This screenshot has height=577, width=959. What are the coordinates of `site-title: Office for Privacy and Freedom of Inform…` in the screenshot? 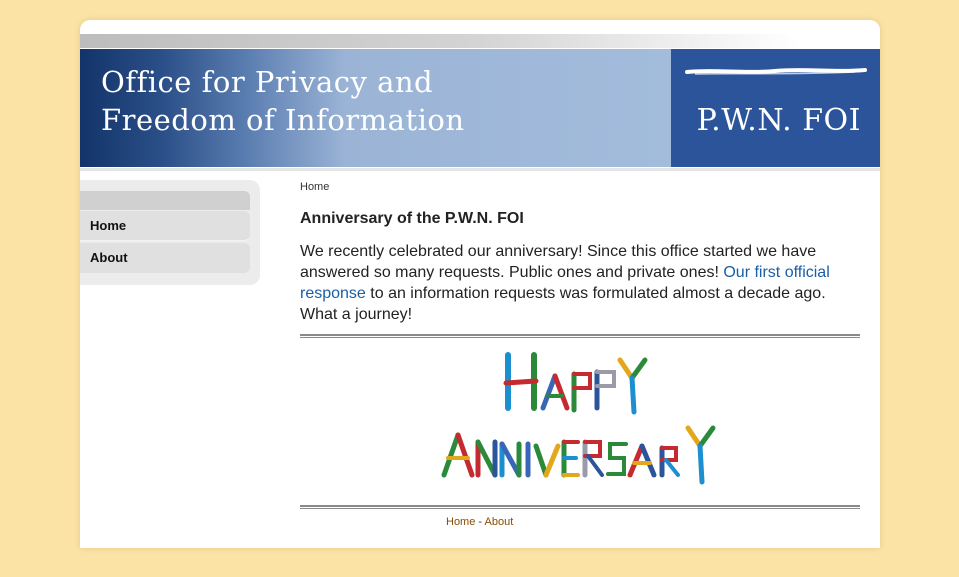 It's located at (283, 101).